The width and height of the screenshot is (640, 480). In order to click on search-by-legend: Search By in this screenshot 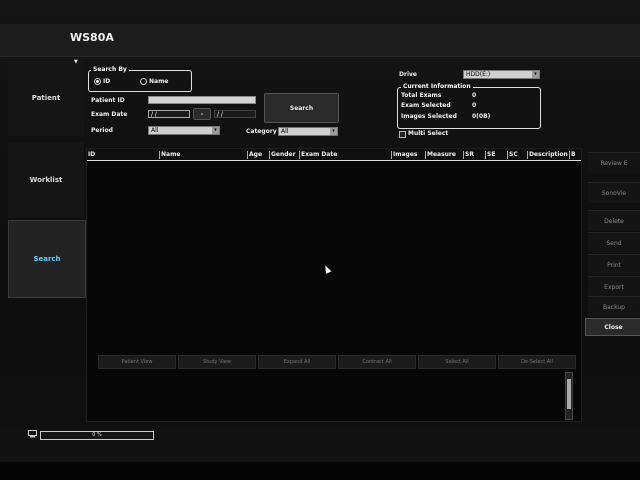, I will do `click(110, 69)`.